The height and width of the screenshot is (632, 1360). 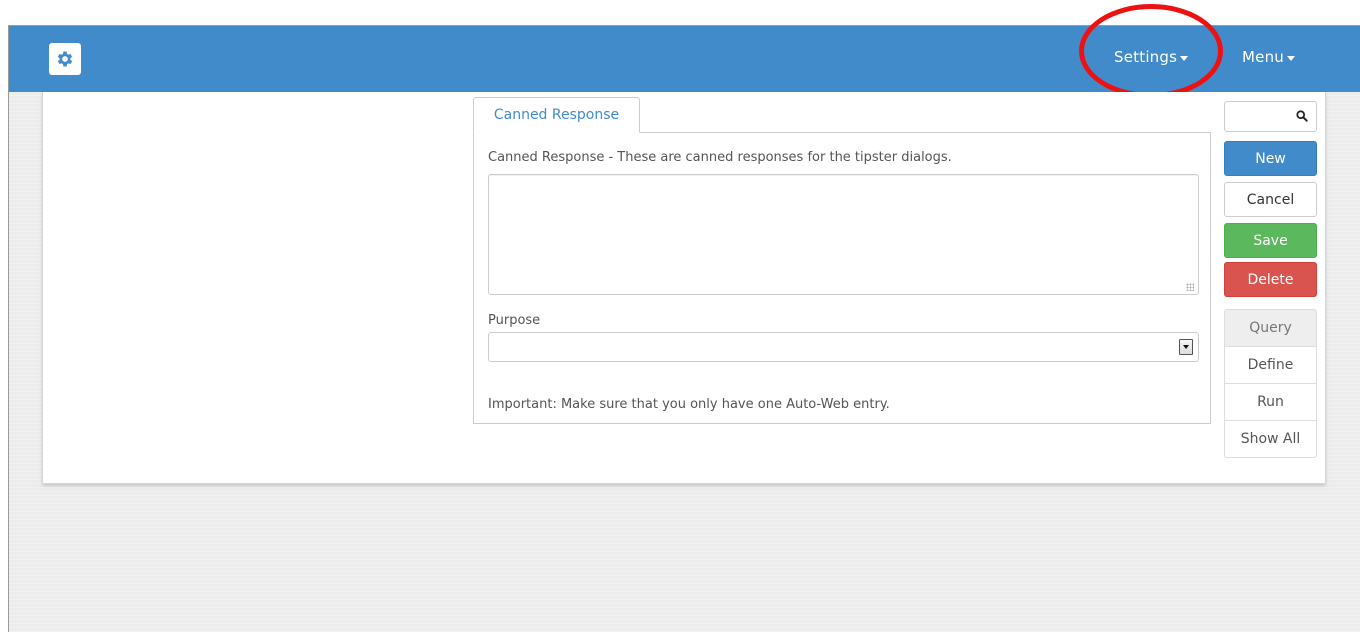 What do you see at coordinates (1190, 287) in the screenshot?
I see `resize-handle-icon` at bounding box center [1190, 287].